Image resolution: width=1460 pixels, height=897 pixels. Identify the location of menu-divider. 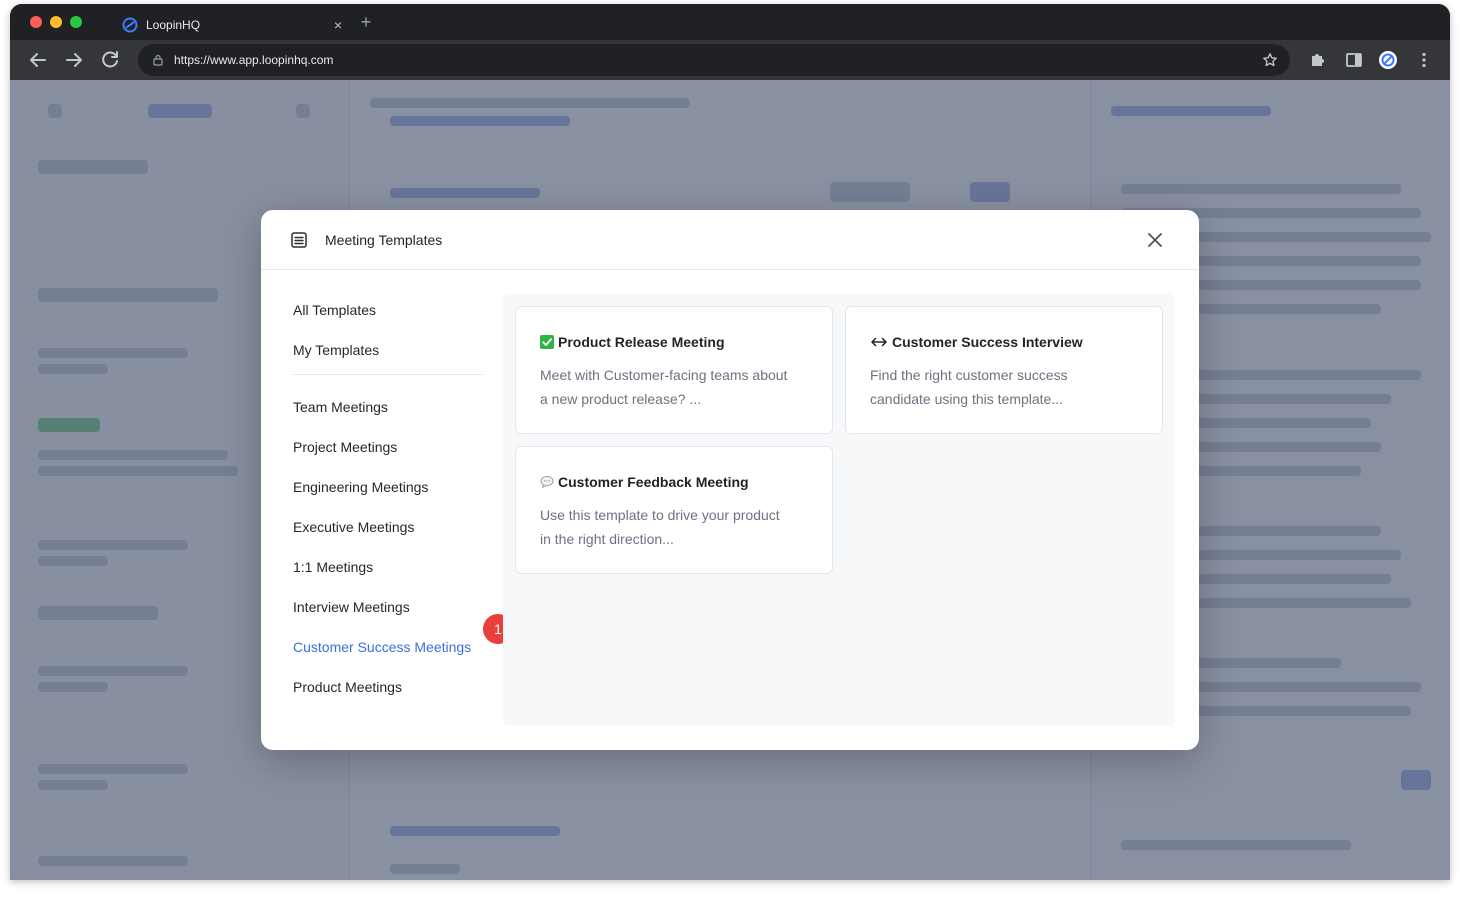
(388, 374).